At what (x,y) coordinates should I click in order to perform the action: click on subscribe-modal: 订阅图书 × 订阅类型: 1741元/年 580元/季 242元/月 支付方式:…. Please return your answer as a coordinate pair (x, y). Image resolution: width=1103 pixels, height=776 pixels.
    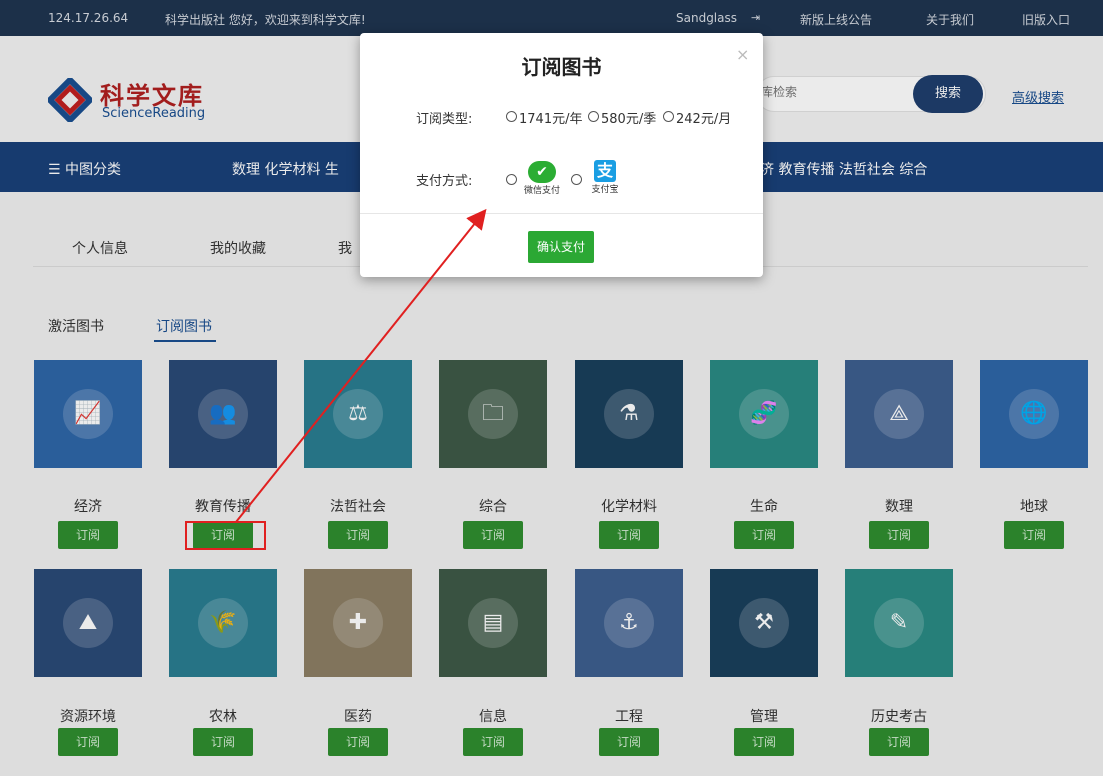
    Looking at the image, I should click on (561, 155).